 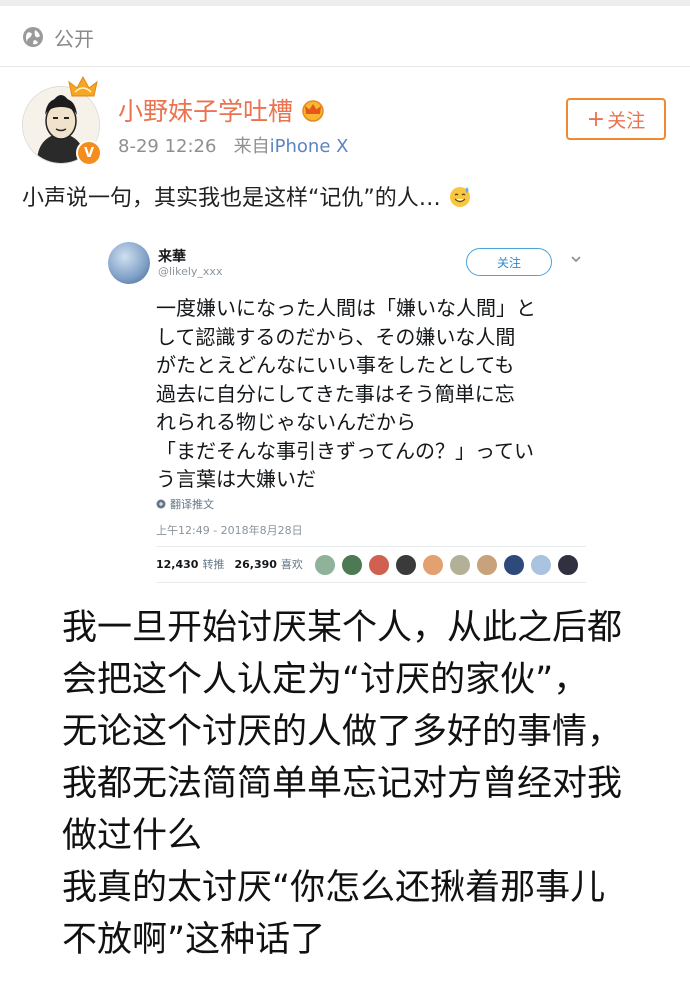 What do you see at coordinates (345, 66) in the screenshot?
I see `header-divider` at bounding box center [345, 66].